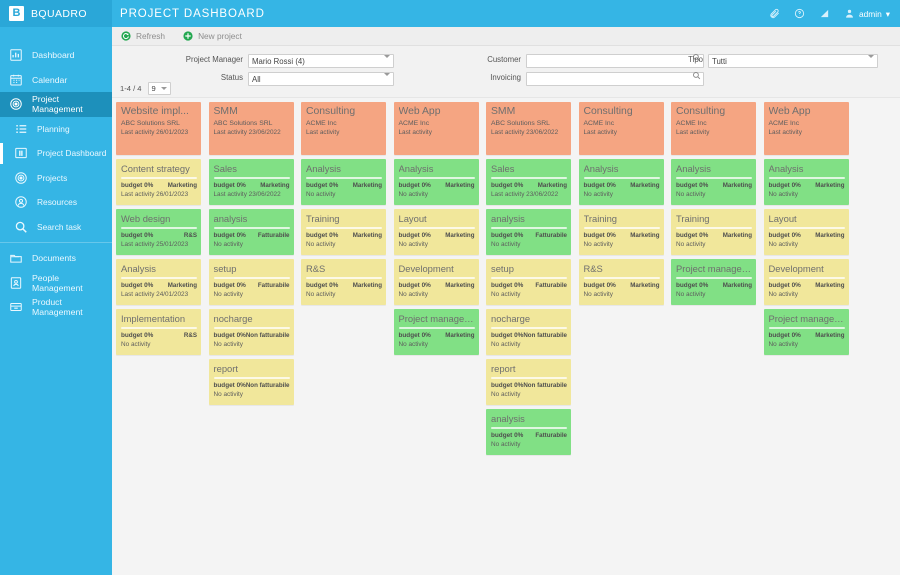 The image size is (900, 575). I want to click on attachment-icon, so click(774, 13).